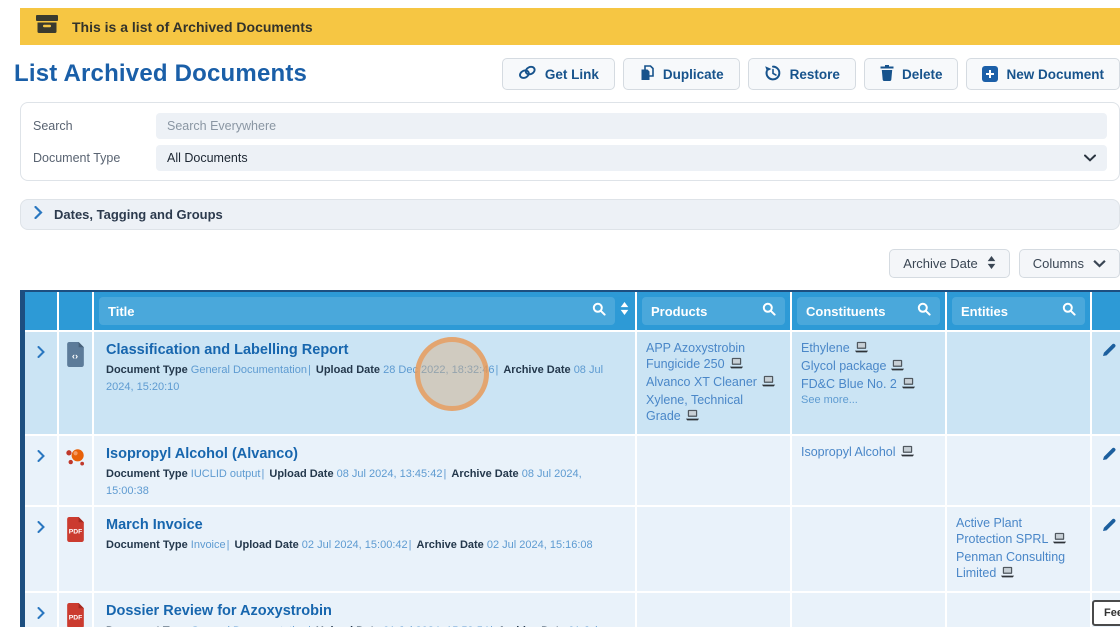  What do you see at coordinates (868, 366) in the screenshot?
I see `constituent-link: Glycol package` at bounding box center [868, 366].